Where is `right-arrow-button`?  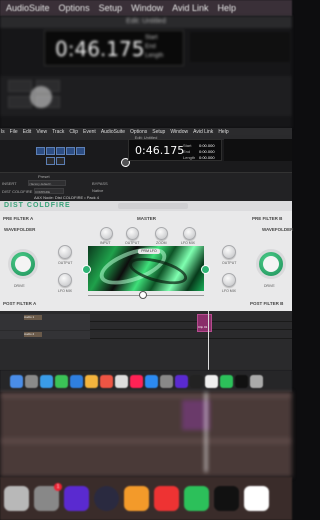 right-arrow-button is located at coordinates (205, 269).